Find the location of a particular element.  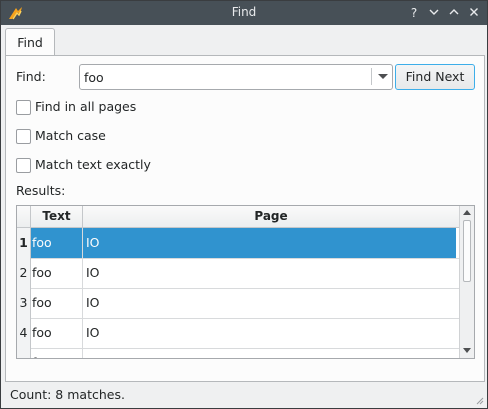

match-text-exactly-label: Match text exactly is located at coordinates (93, 164).